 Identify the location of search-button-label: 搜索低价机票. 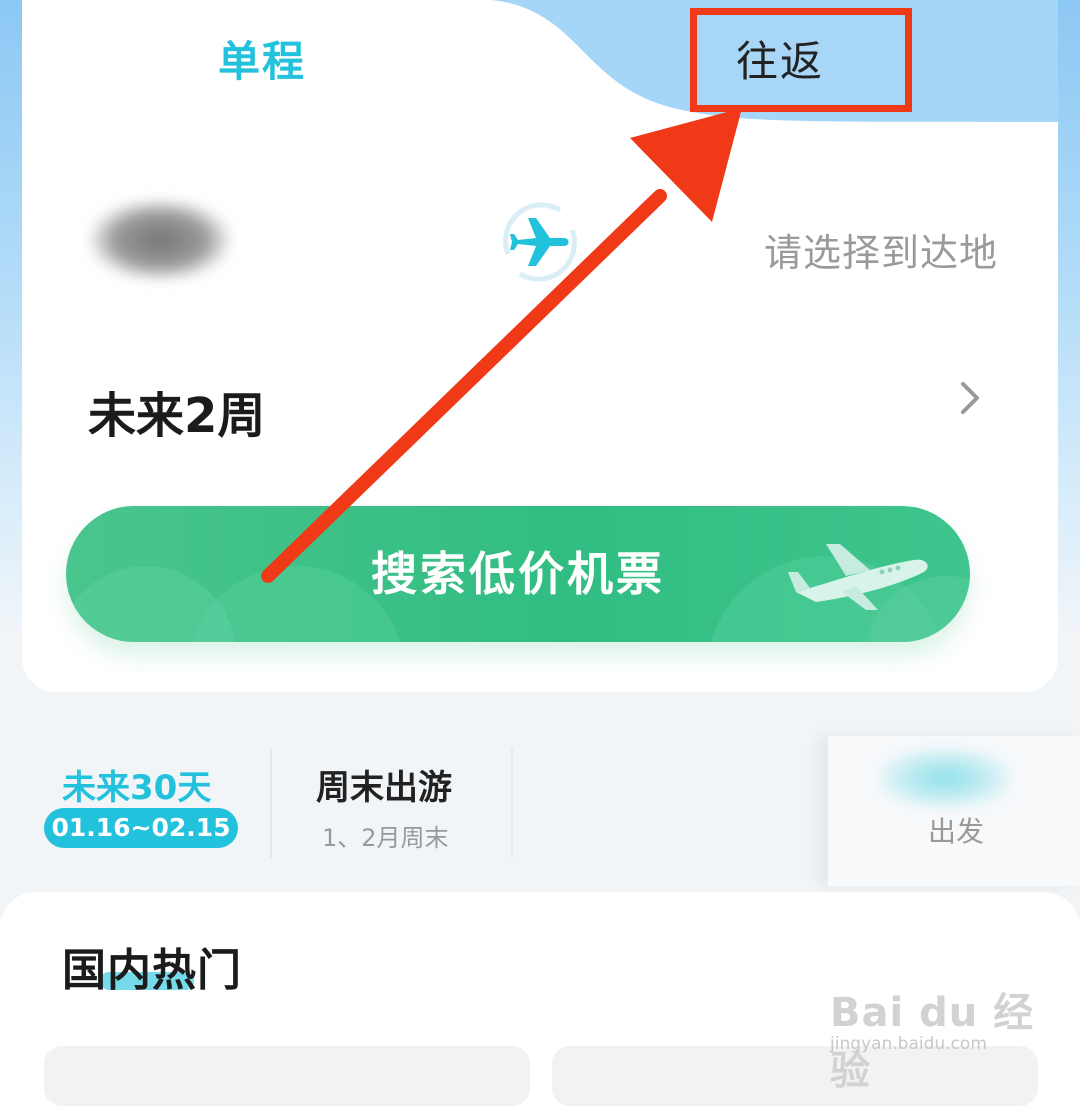
(518, 574).